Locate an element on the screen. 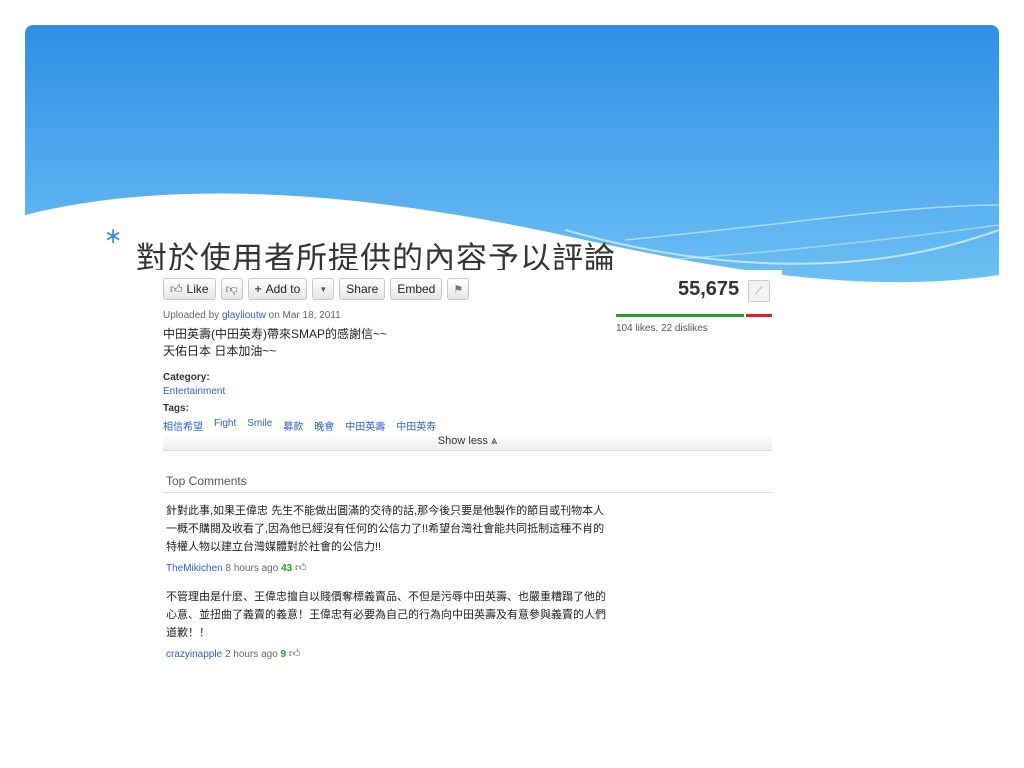 The image size is (1024, 768). tag-link: 中田英壽 is located at coordinates (365, 425).